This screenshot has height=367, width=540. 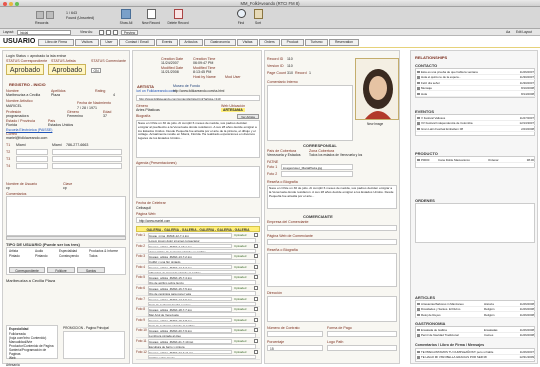 I want to click on zona-cobertura-field: Todos los estados de Venezuela y los, so click(x=335, y=155).